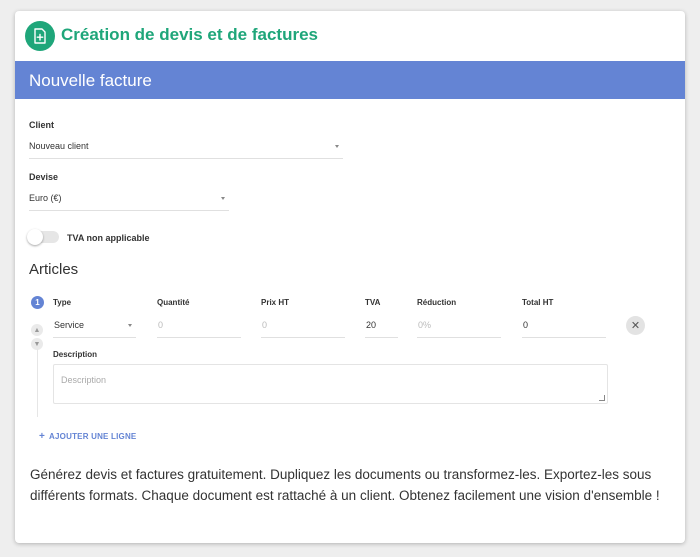 Image resolution: width=700 pixels, height=557 pixels. What do you see at coordinates (37, 344) in the screenshot?
I see `chevron-down-icon: ▼` at bounding box center [37, 344].